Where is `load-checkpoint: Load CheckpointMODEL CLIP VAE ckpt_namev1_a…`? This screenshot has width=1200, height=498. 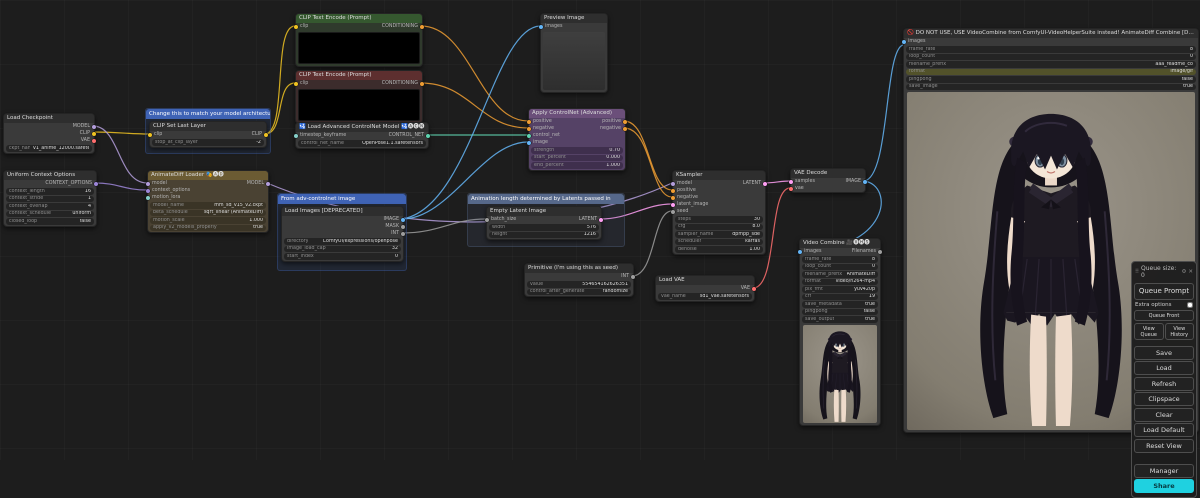
load-checkpoint: Load CheckpointMODEL CLIP VAE ckpt_namev1_a… is located at coordinates (49, 133).